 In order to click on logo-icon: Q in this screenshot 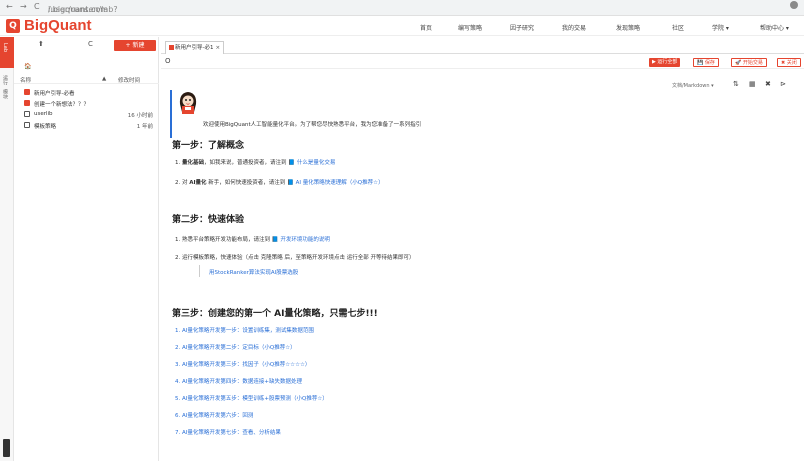, I will do `click(13, 26)`.